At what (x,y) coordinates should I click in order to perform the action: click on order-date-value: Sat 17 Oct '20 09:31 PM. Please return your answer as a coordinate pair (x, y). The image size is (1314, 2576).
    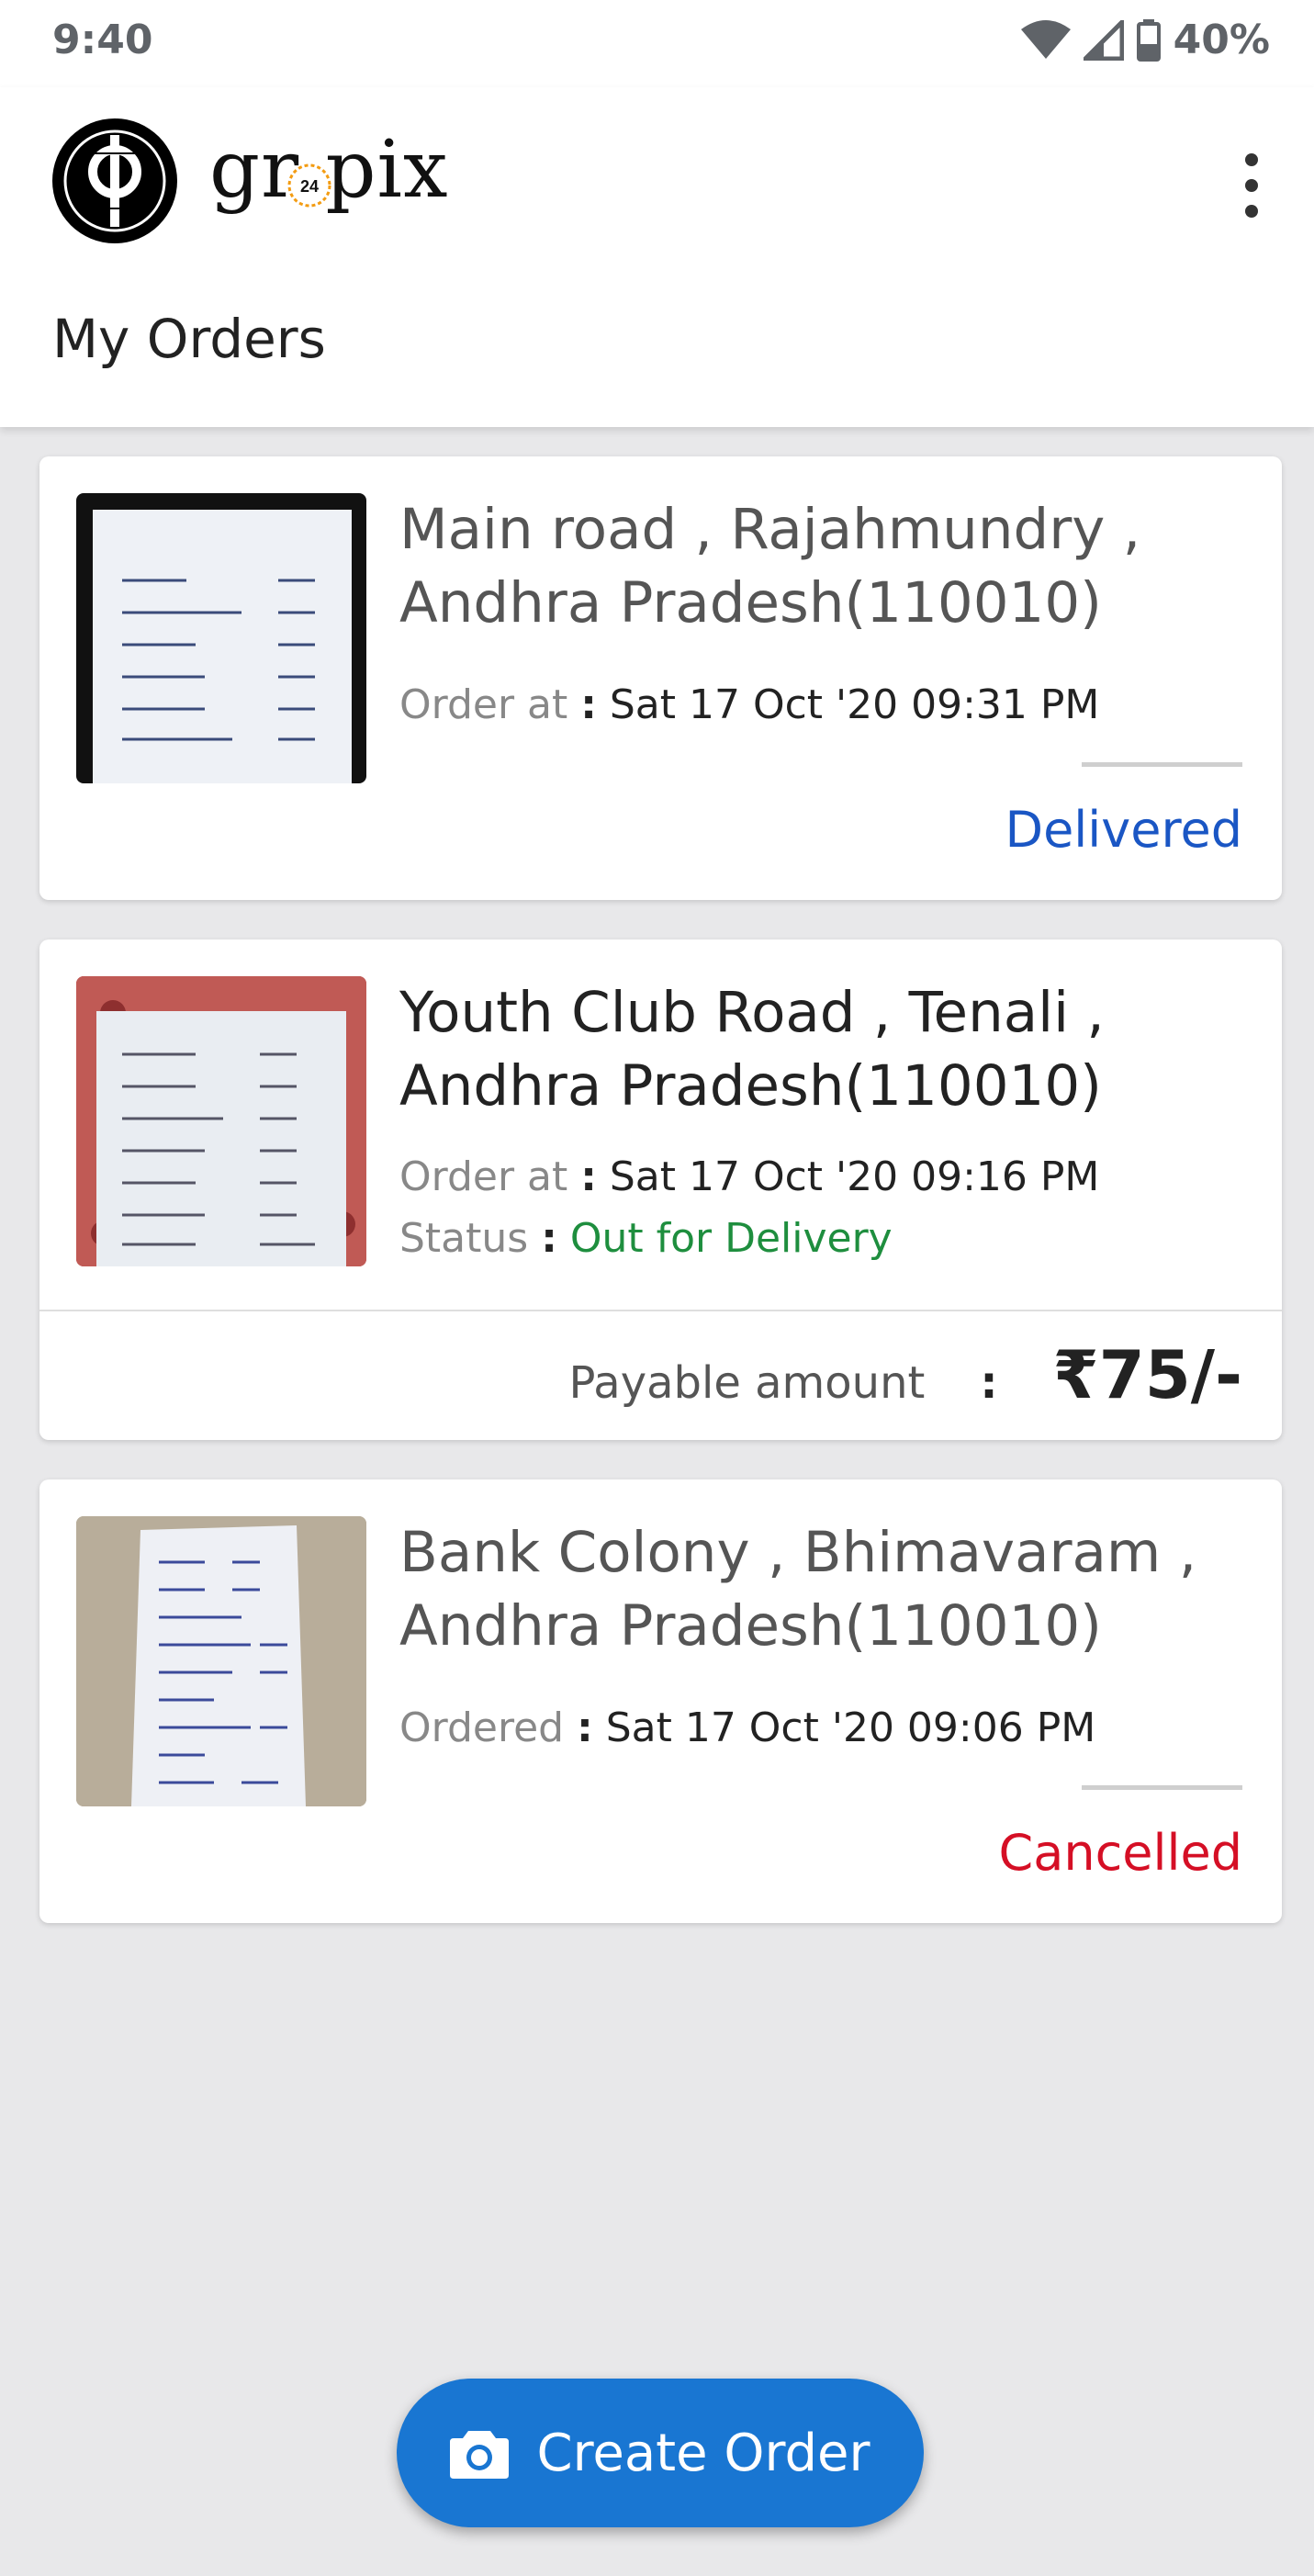
    Looking at the image, I should click on (854, 704).